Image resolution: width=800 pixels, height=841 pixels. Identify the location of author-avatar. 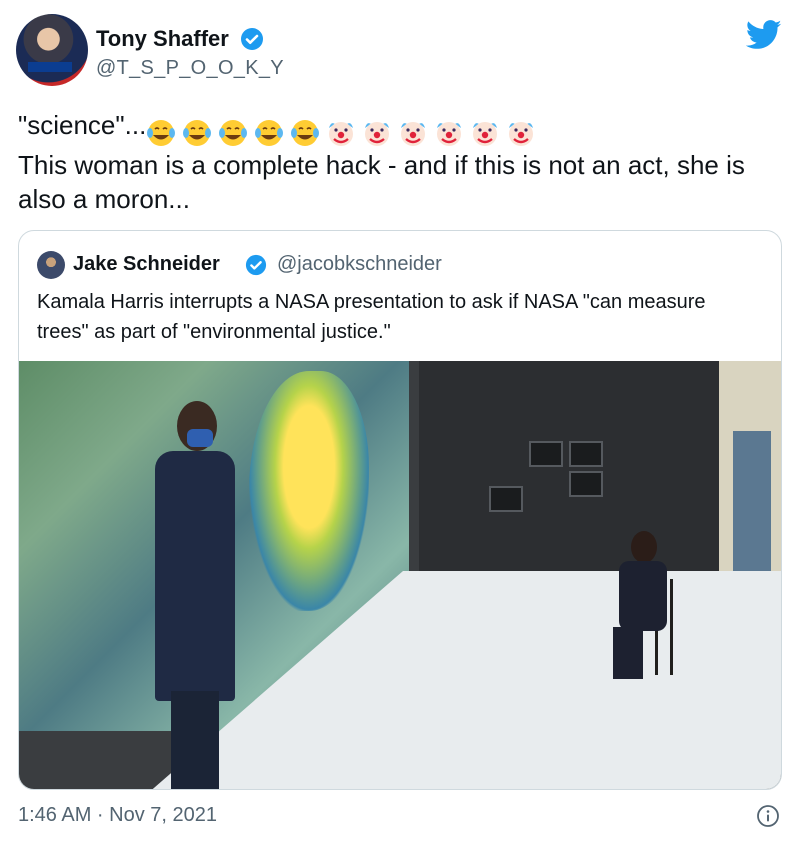
(52, 50).